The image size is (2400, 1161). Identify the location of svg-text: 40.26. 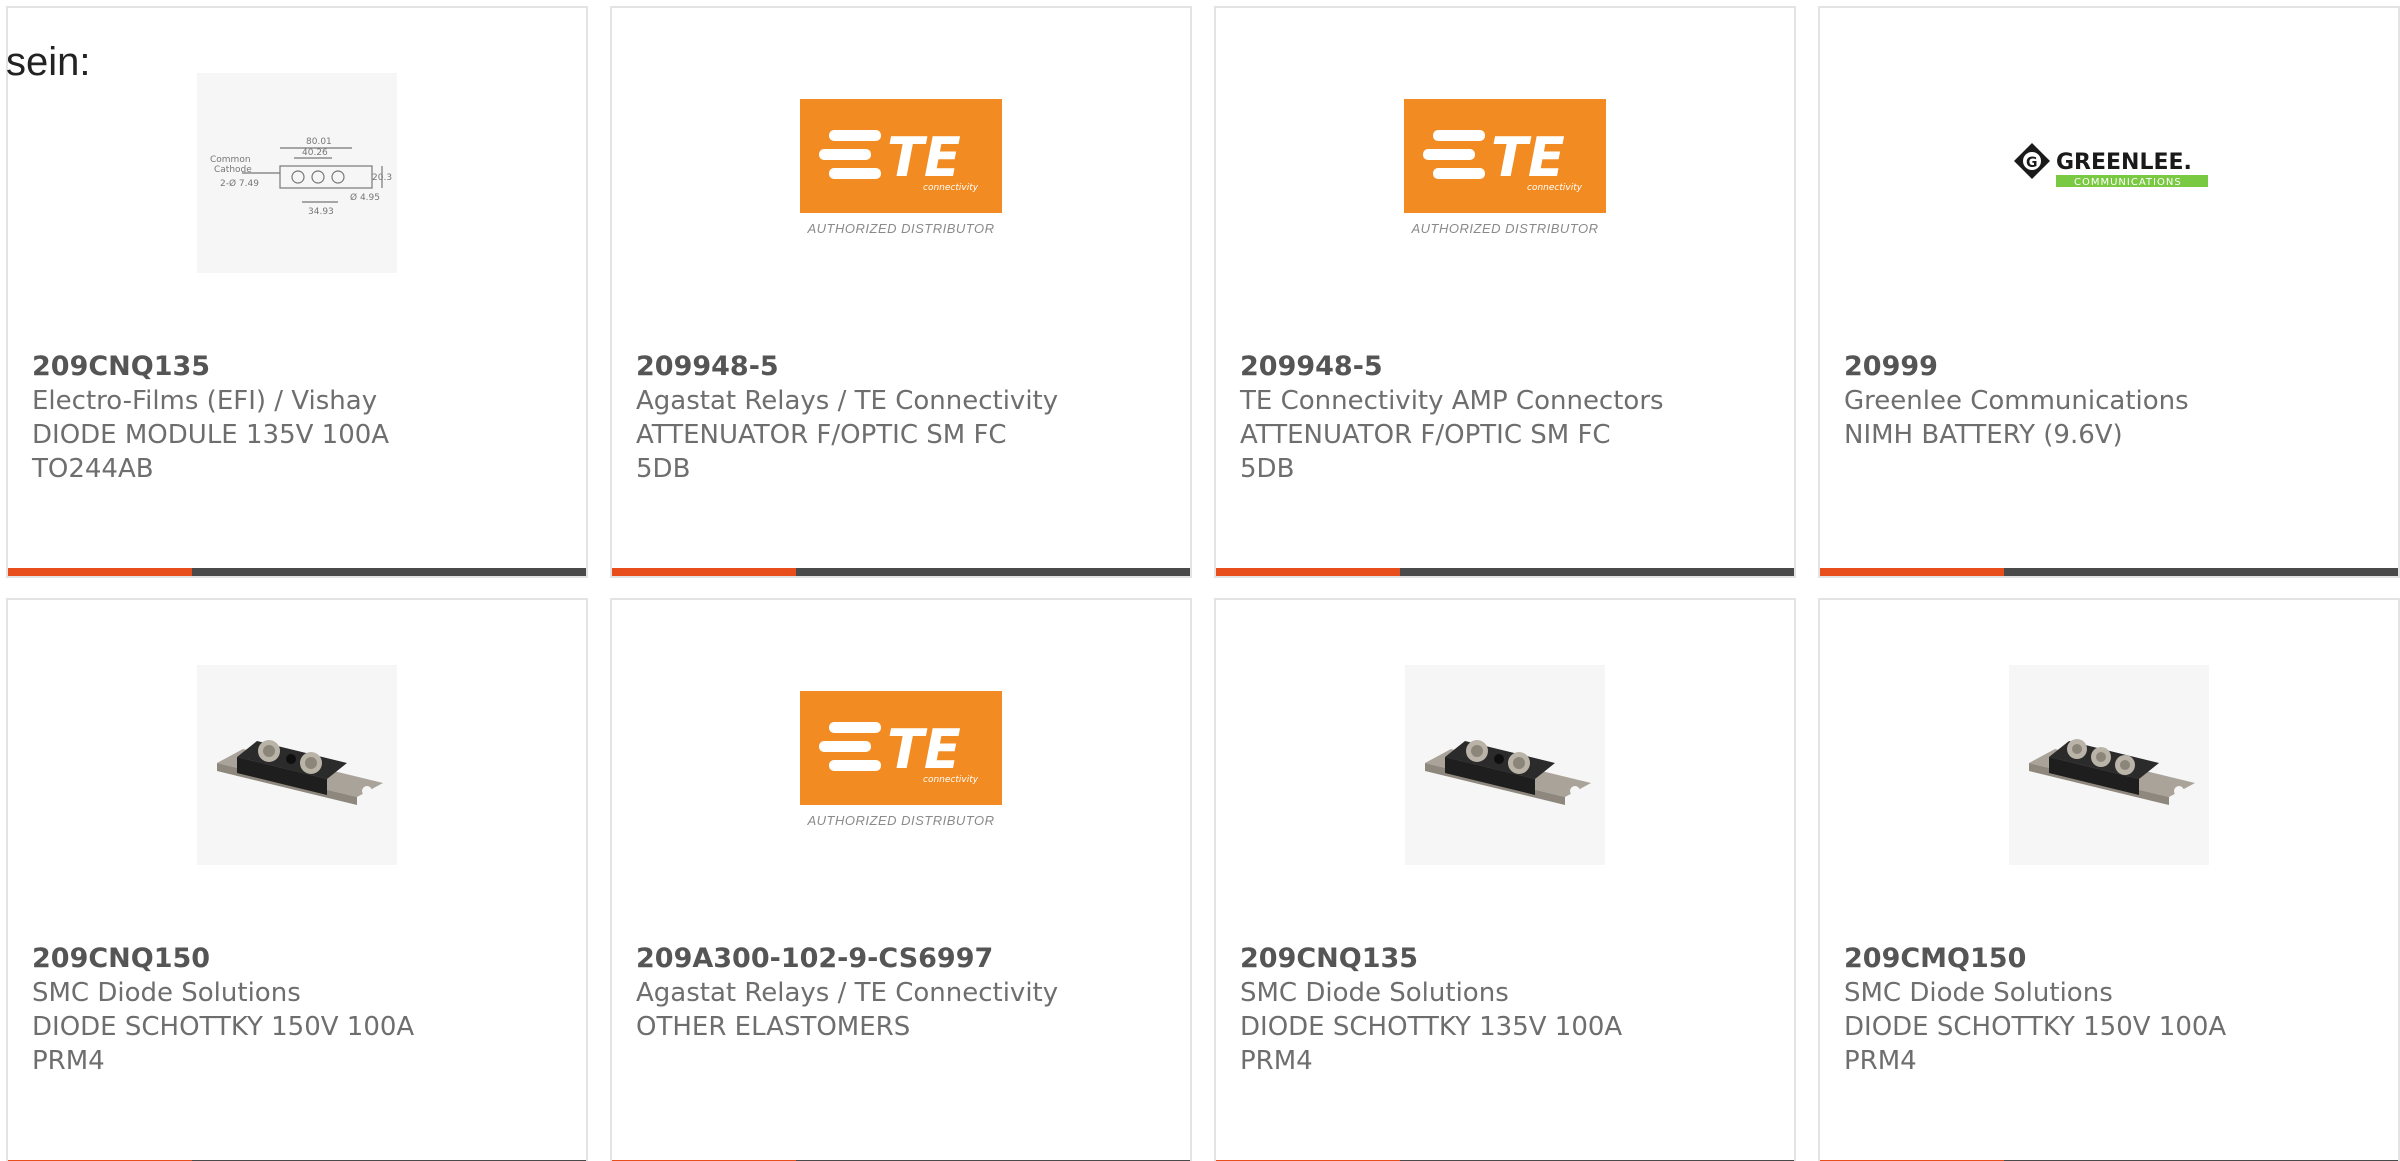
(315, 153).